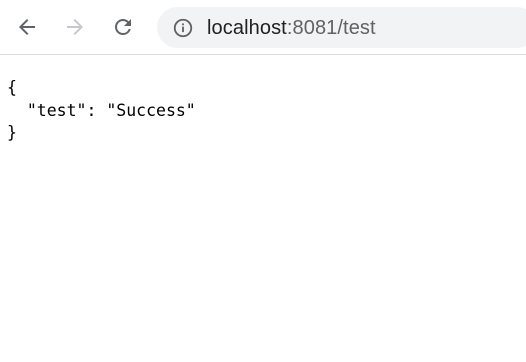  Describe the element at coordinates (12, 132) in the screenshot. I see `json-line: }` at that location.